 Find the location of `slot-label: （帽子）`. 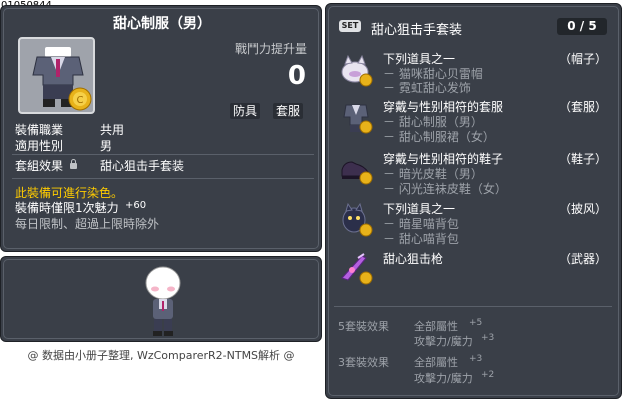

slot-label: （帽子） is located at coordinates (582, 59).